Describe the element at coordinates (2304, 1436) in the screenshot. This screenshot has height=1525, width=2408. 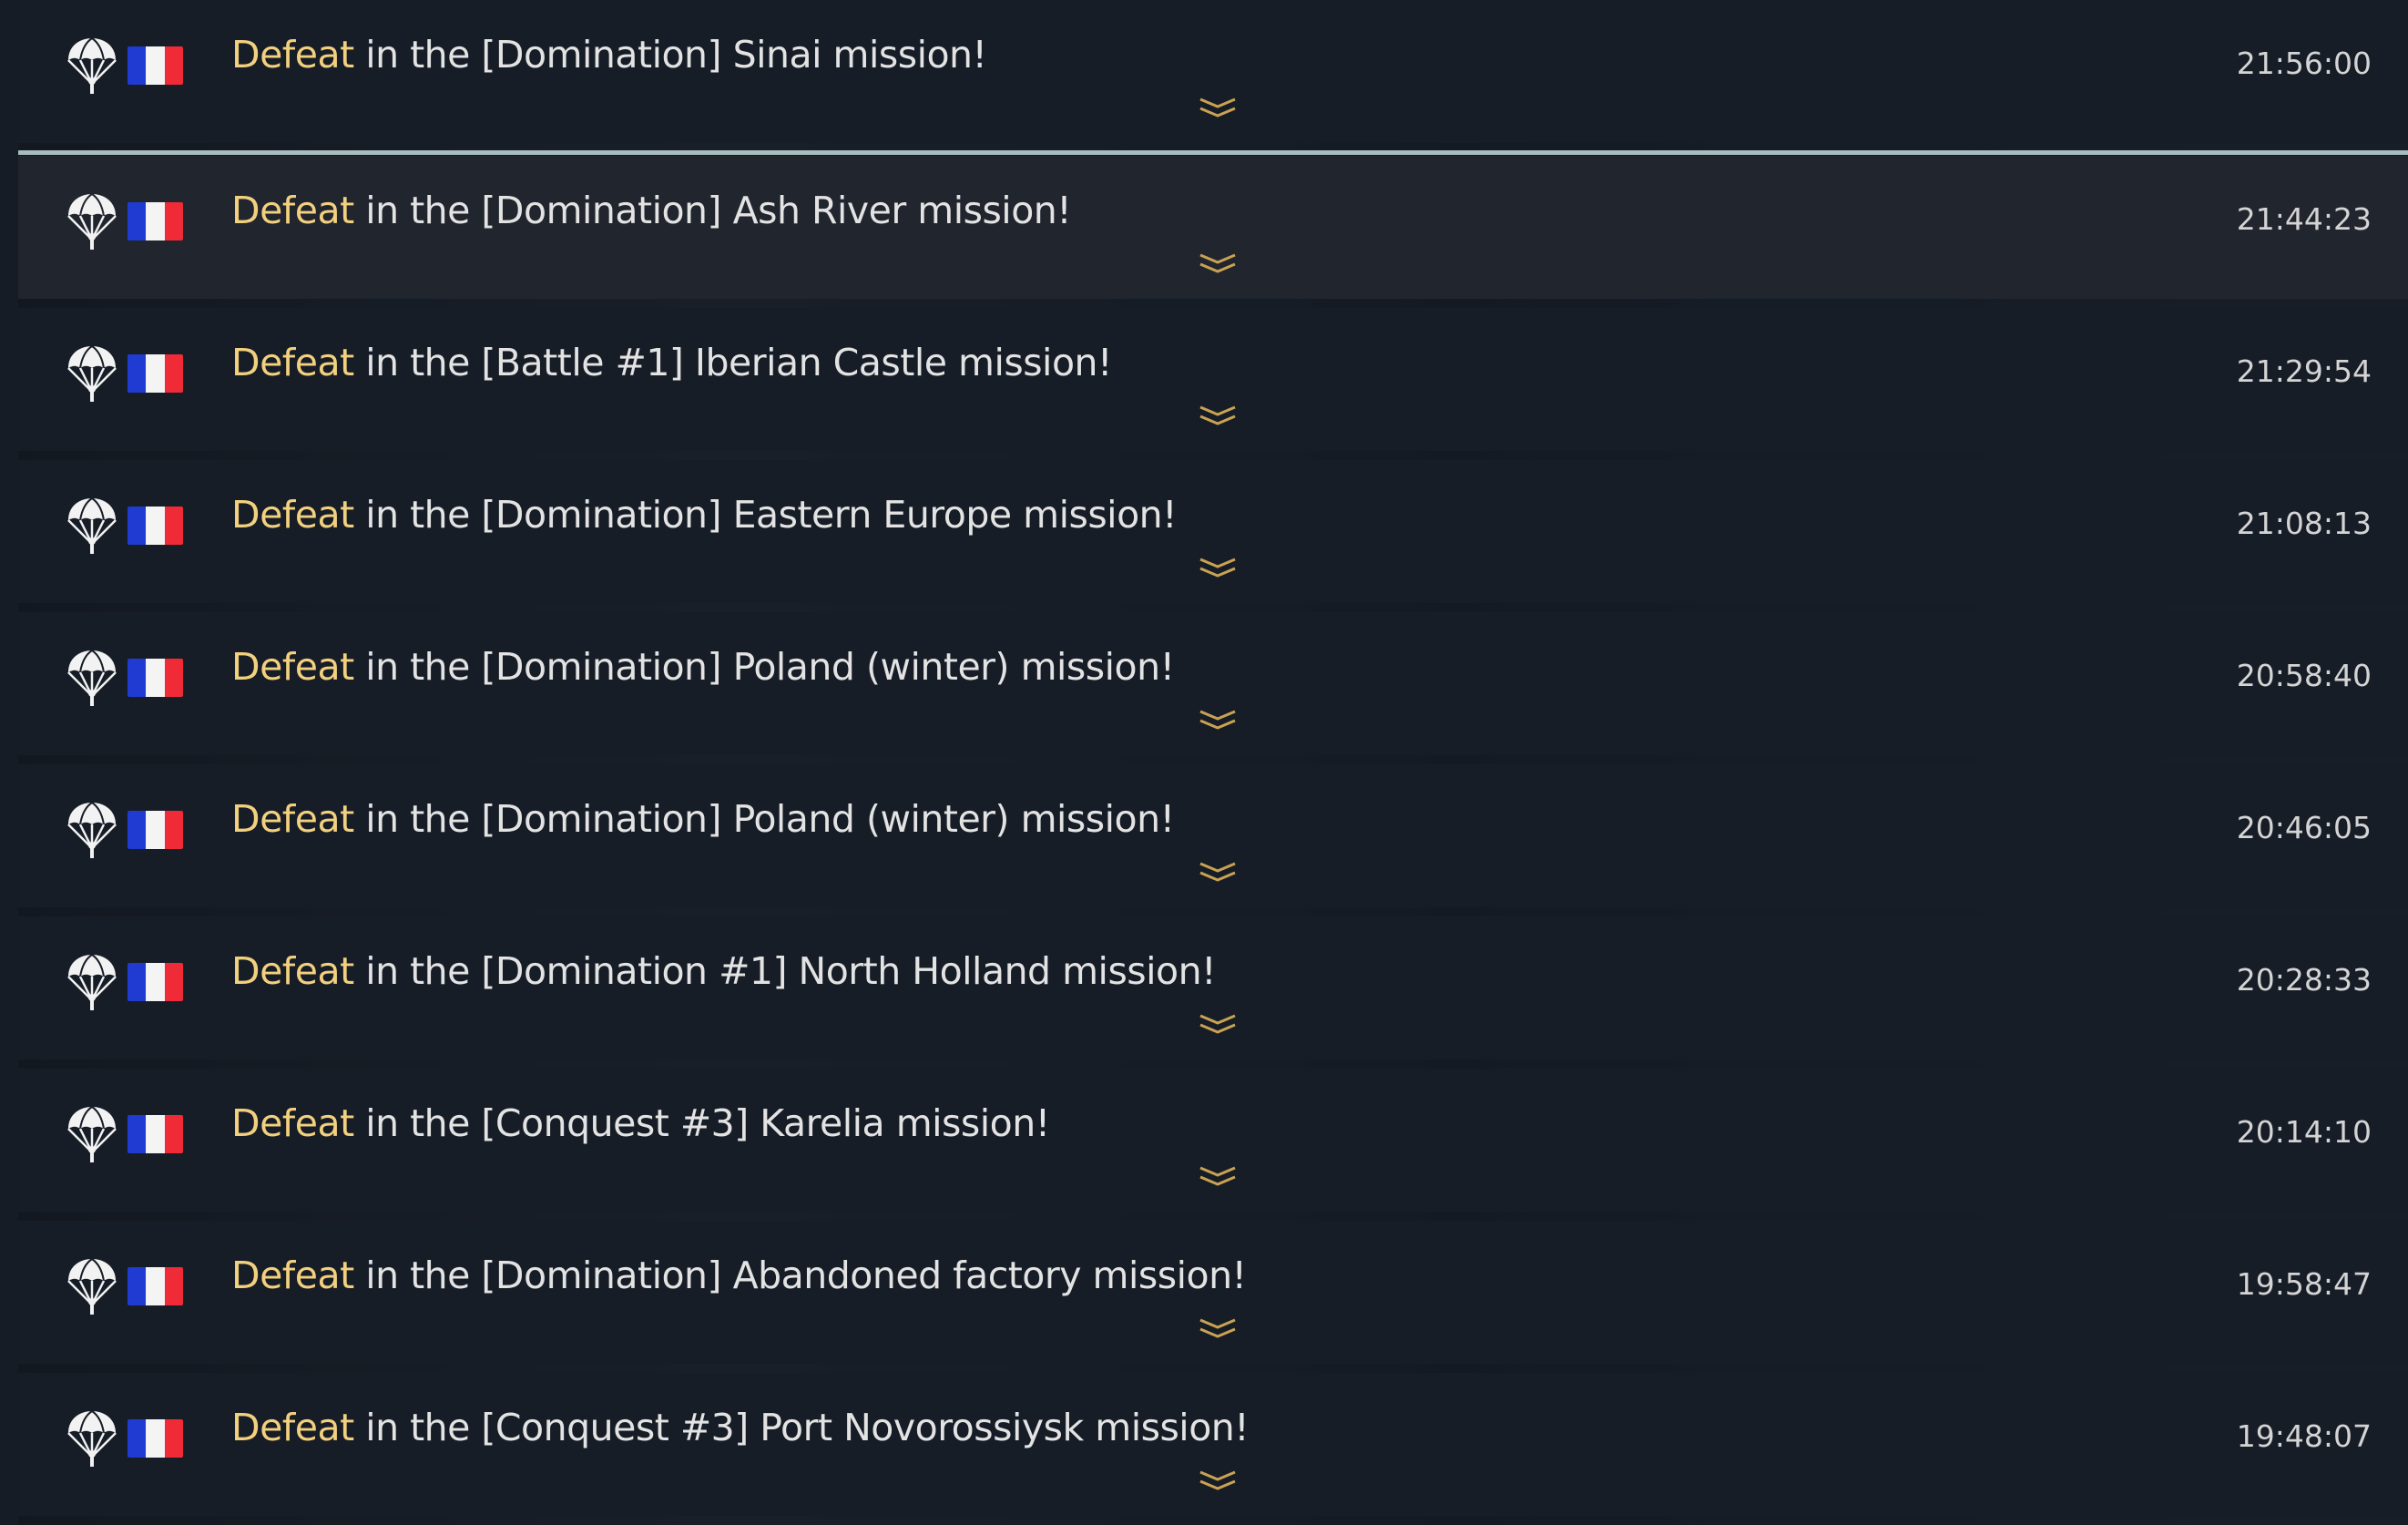
I see `battle-time: 19:48:07` at that location.